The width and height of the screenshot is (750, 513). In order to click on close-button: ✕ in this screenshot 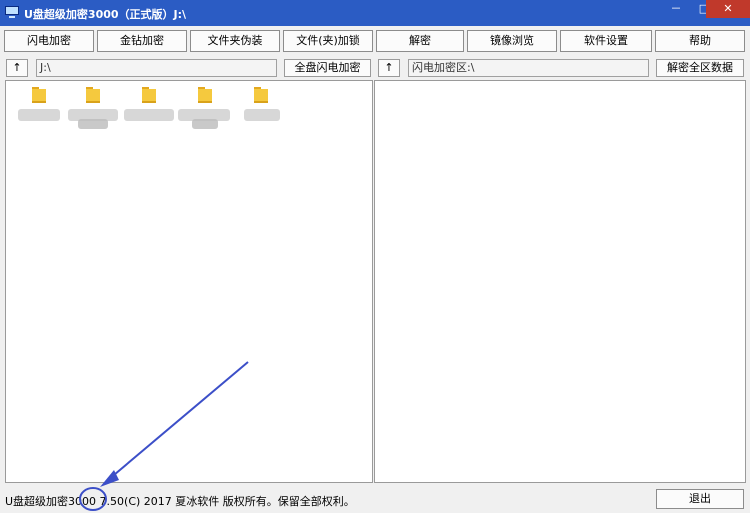, I will do `click(728, 9)`.